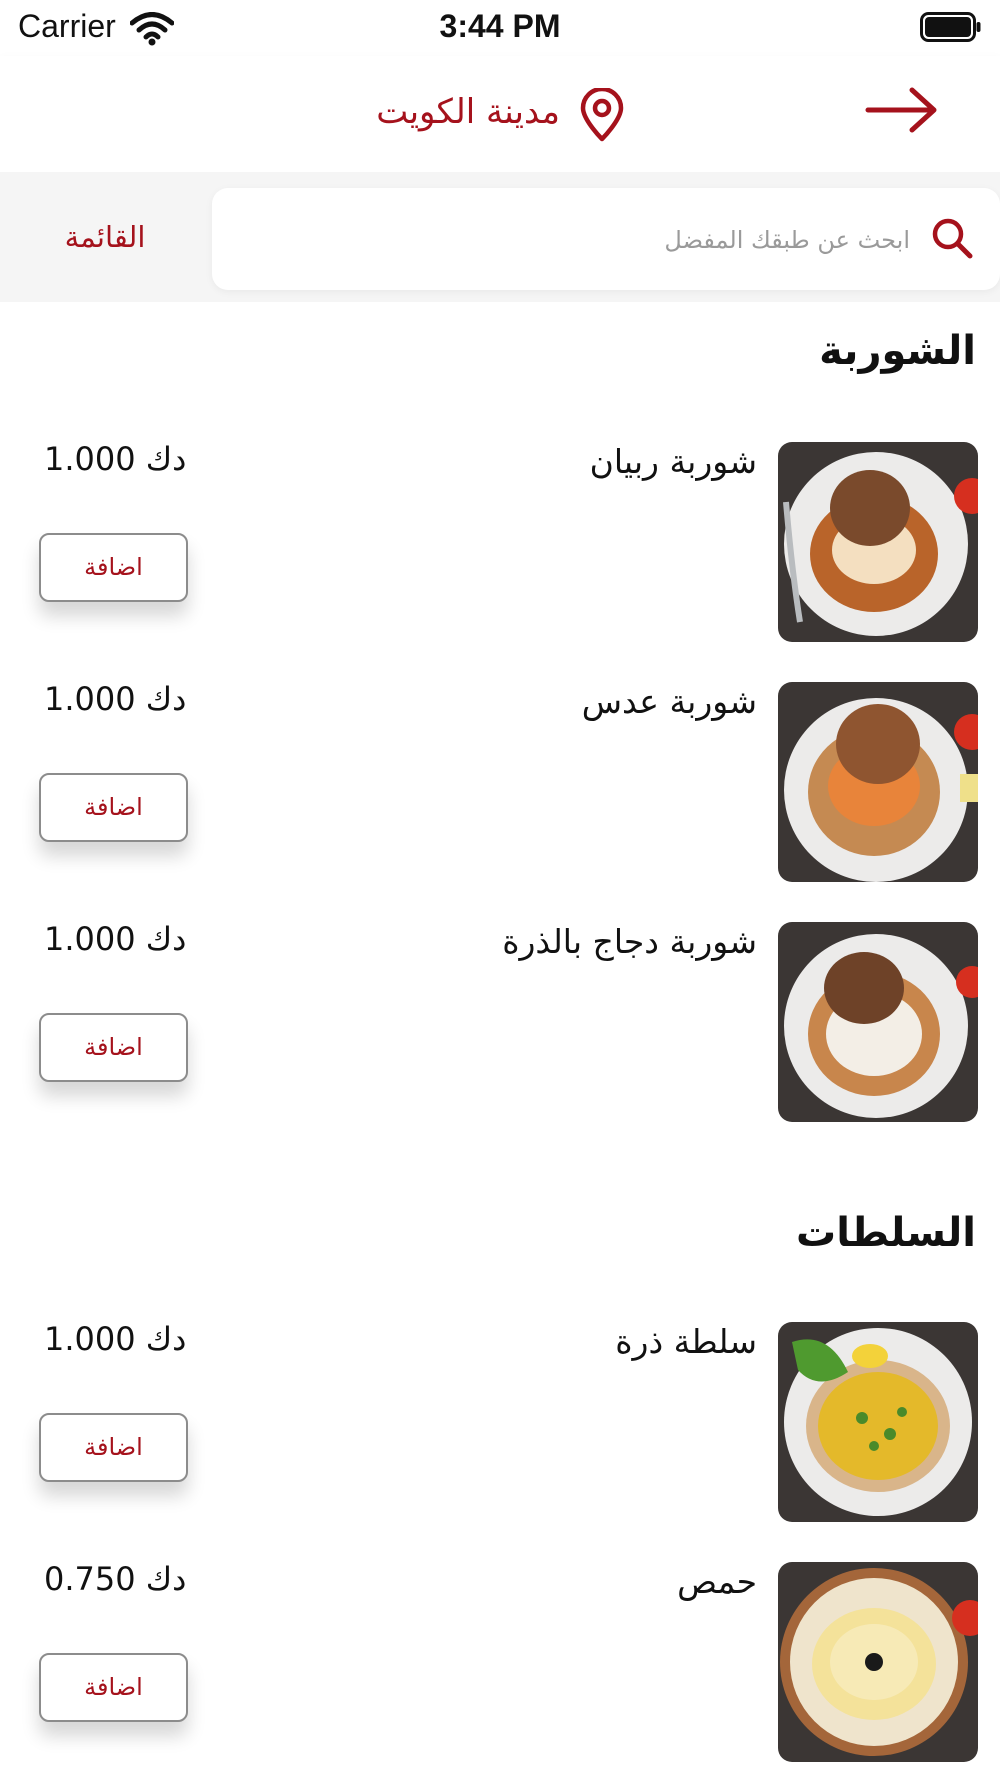 The height and width of the screenshot is (1778, 1000). Describe the element at coordinates (468, 112) in the screenshot. I see `city-title: مدينة الكويت` at that location.